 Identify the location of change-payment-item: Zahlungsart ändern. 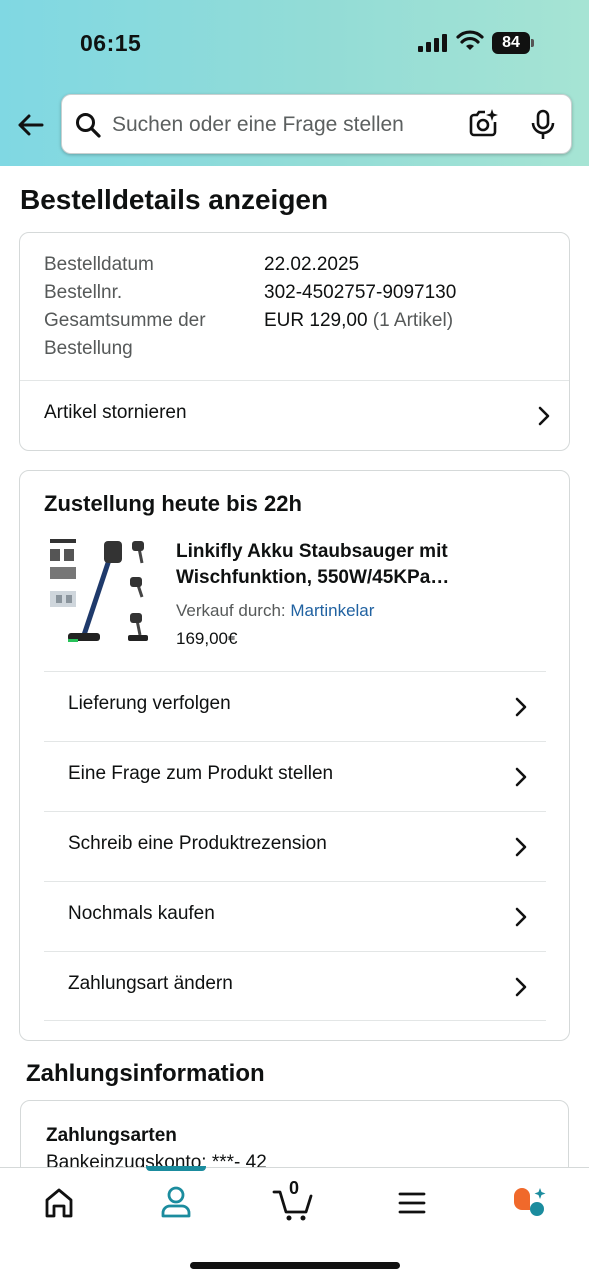
(295, 986).